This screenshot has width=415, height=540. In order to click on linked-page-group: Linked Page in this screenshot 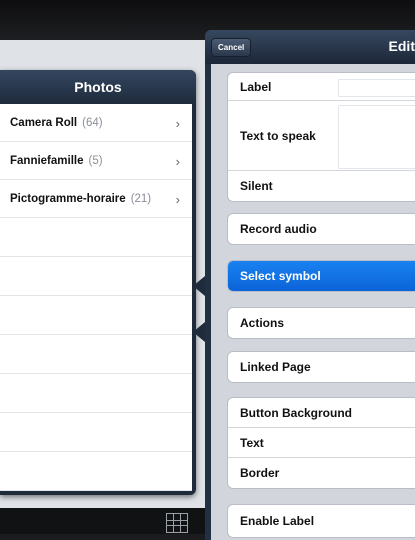, I will do `click(321, 367)`.